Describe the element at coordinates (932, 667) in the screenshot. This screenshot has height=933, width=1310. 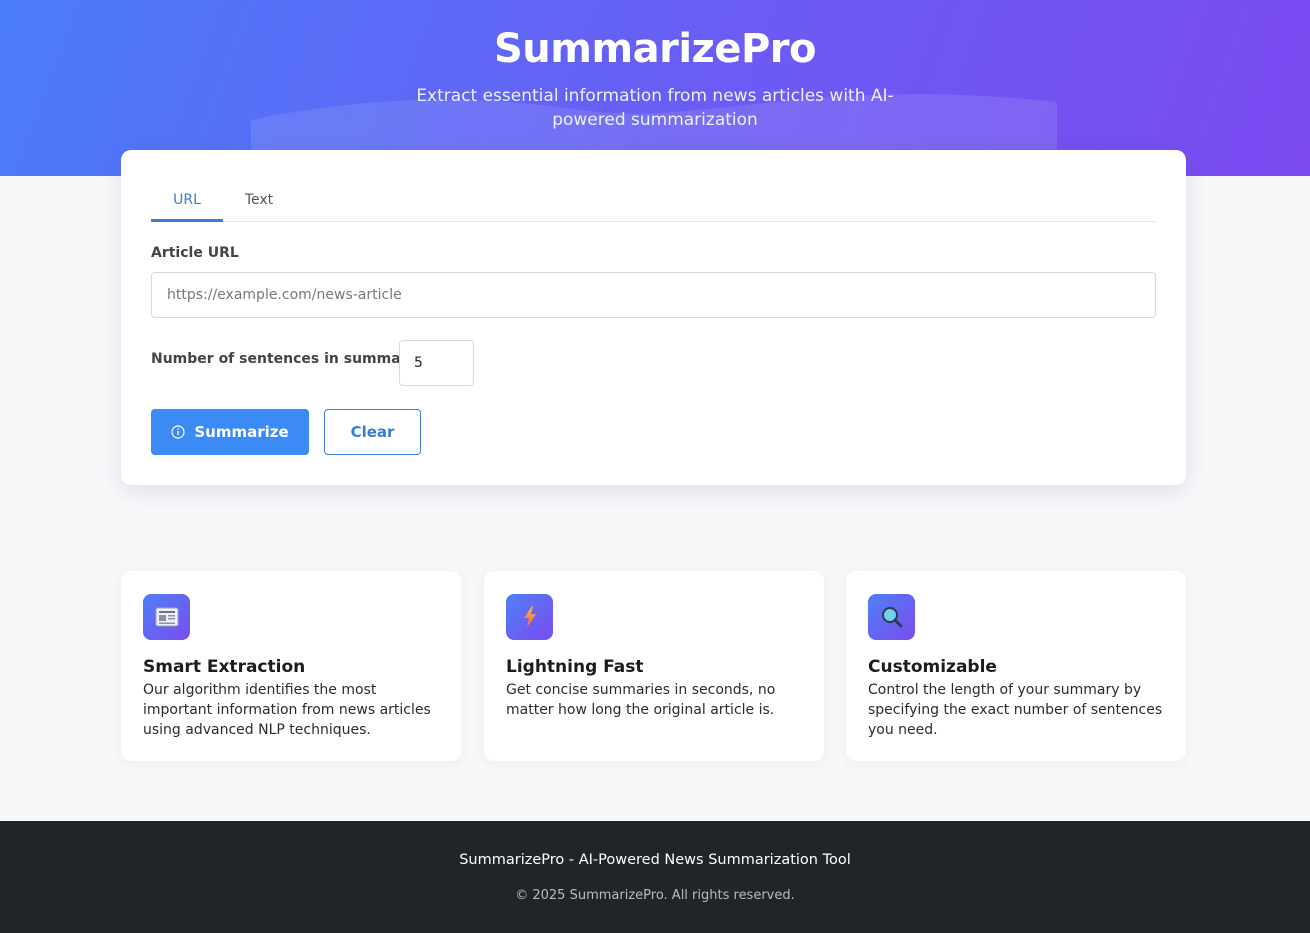
I see `feature-title: Customizable` at that location.